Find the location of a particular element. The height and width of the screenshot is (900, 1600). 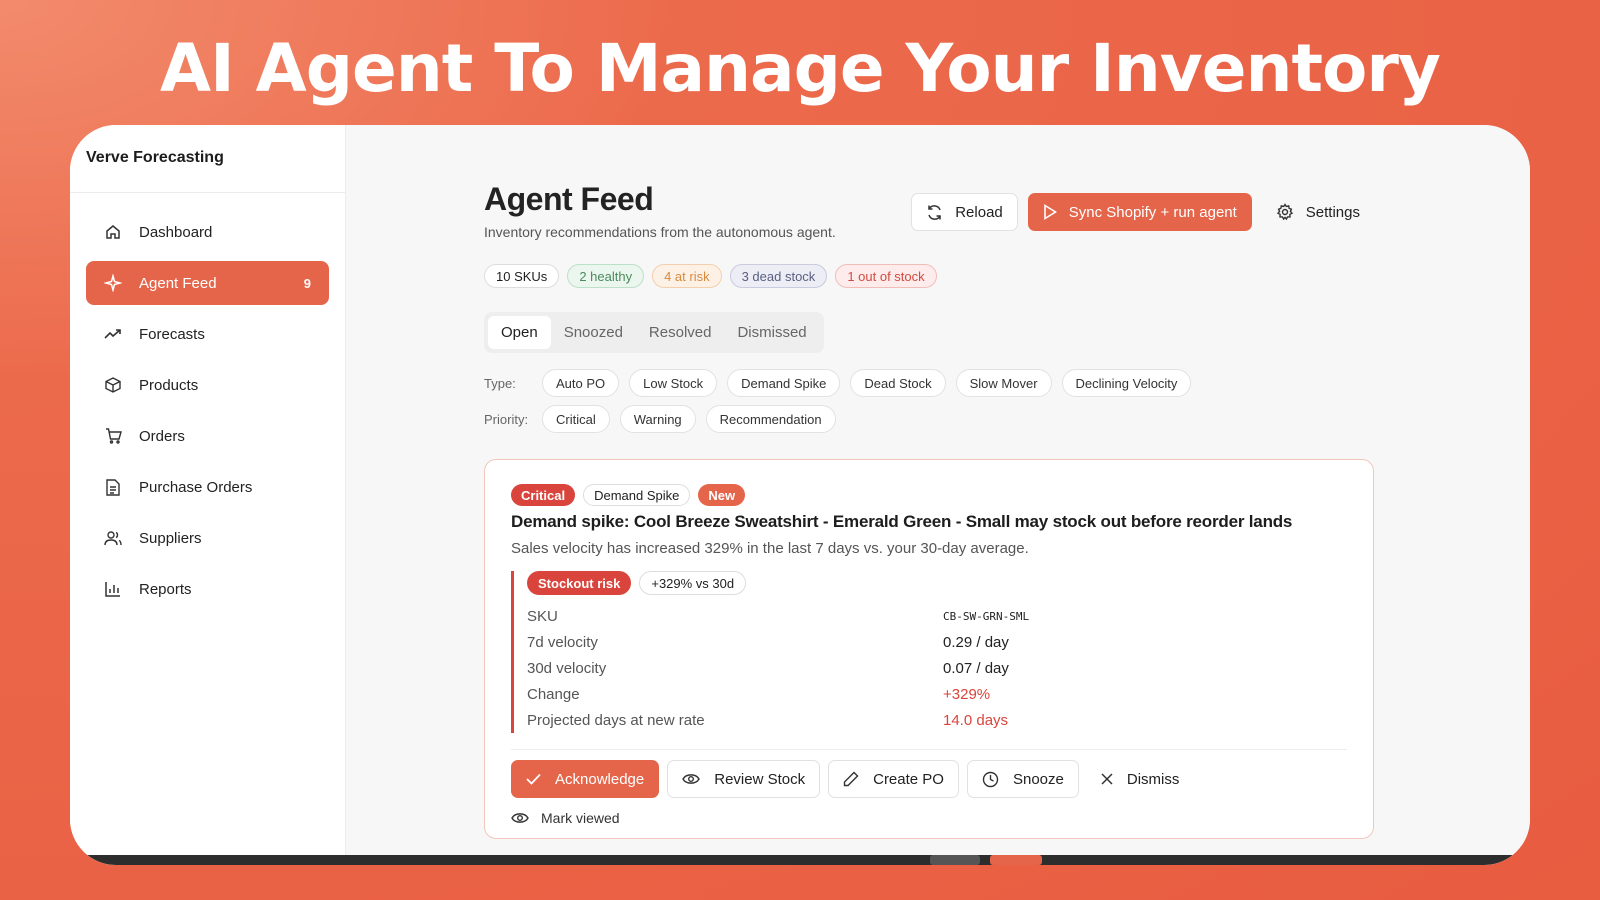

bottom-bar-segment-accent is located at coordinates (1016, 860).